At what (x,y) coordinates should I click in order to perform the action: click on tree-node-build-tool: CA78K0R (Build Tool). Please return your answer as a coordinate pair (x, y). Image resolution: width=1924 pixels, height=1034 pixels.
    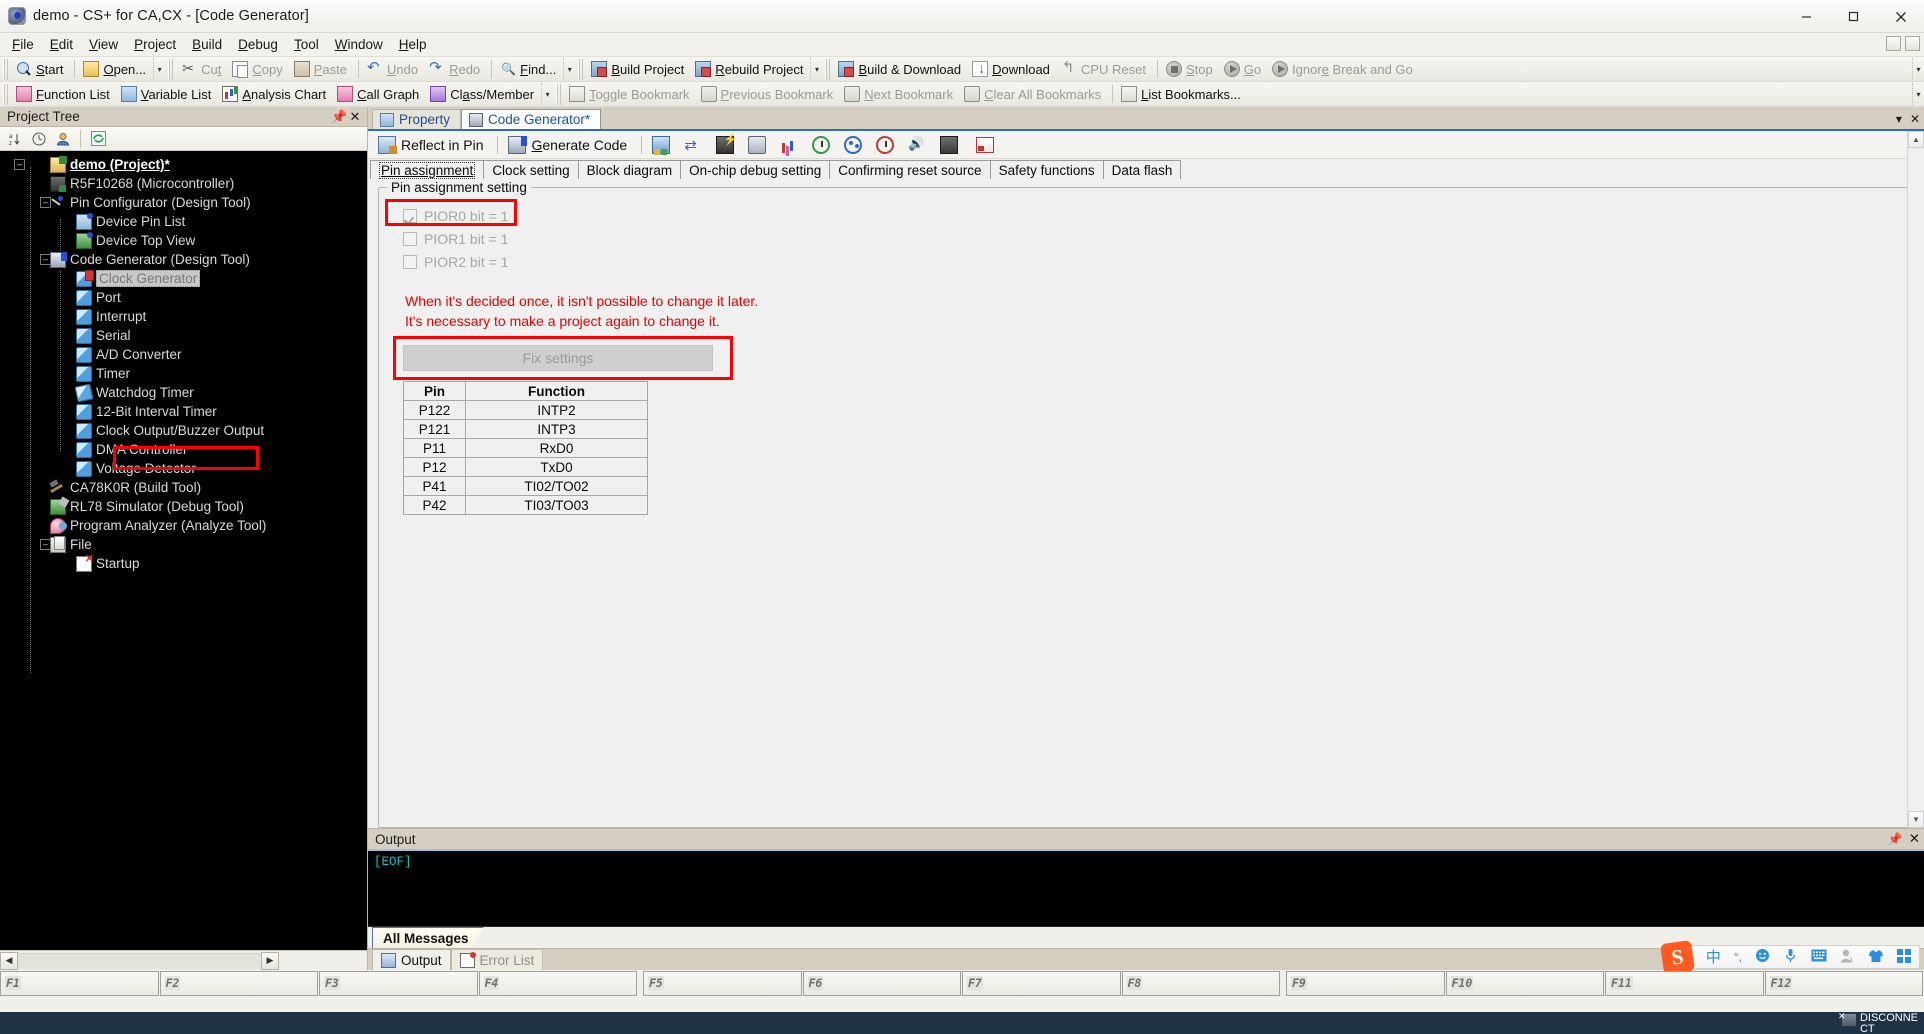
    Looking at the image, I should click on (183, 487).